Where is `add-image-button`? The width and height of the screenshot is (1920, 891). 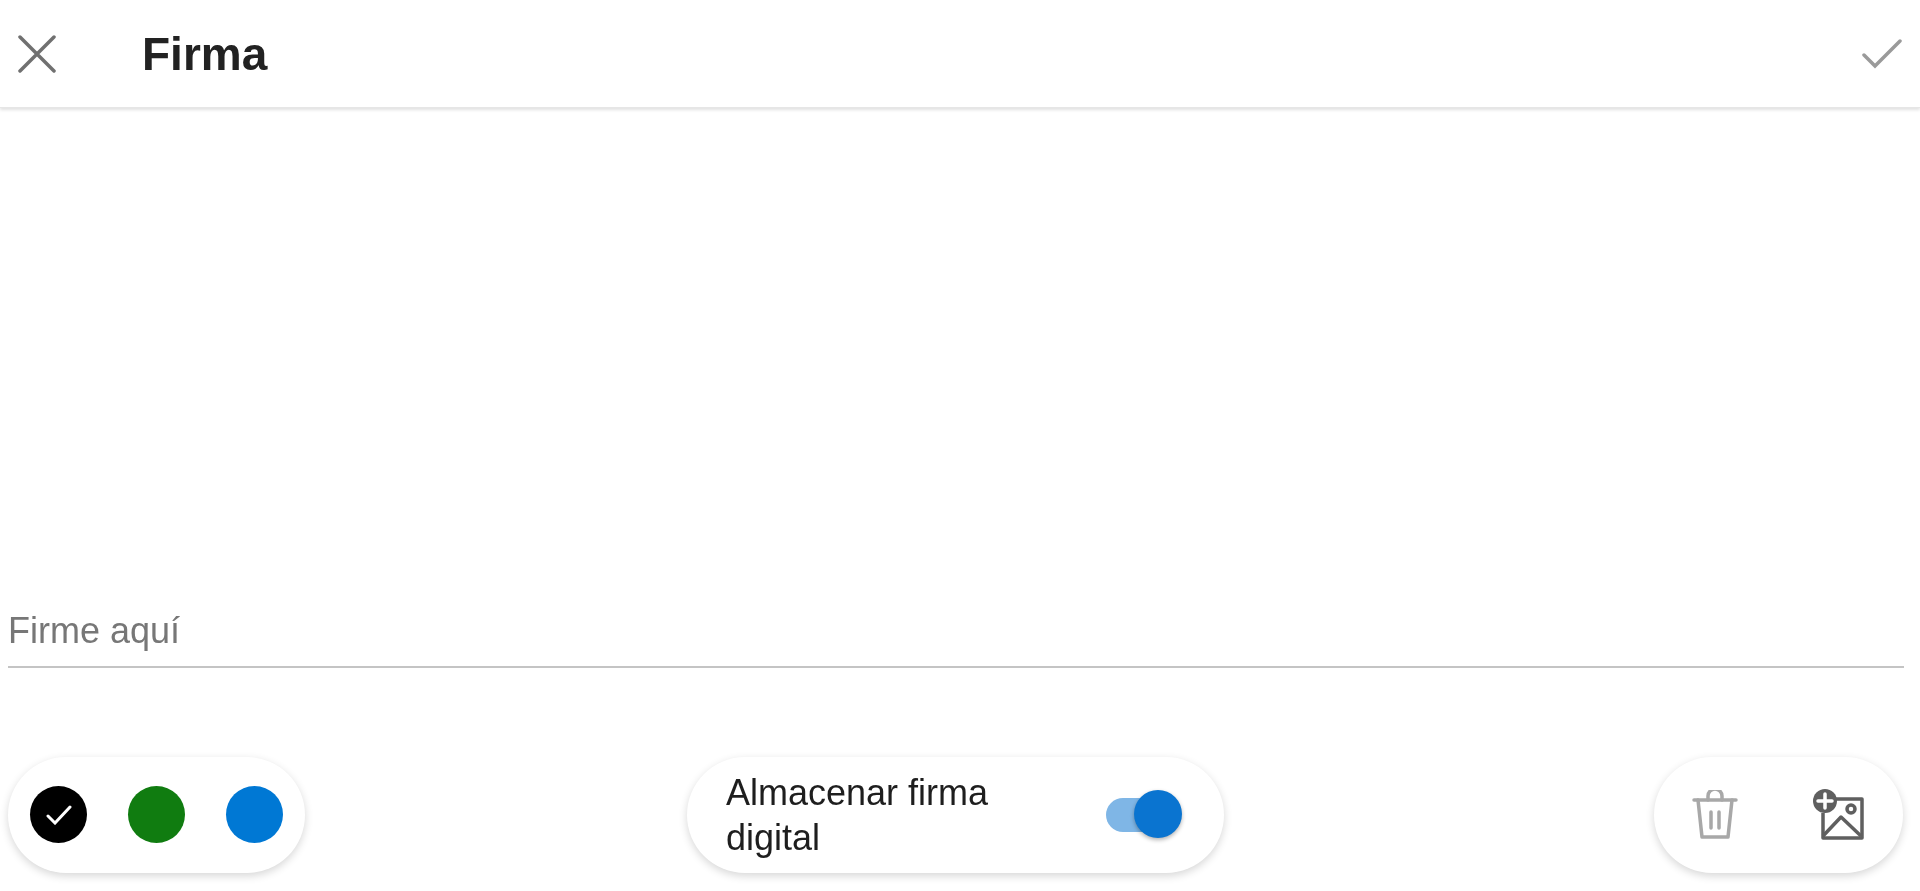
add-image-button is located at coordinates (1839, 814).